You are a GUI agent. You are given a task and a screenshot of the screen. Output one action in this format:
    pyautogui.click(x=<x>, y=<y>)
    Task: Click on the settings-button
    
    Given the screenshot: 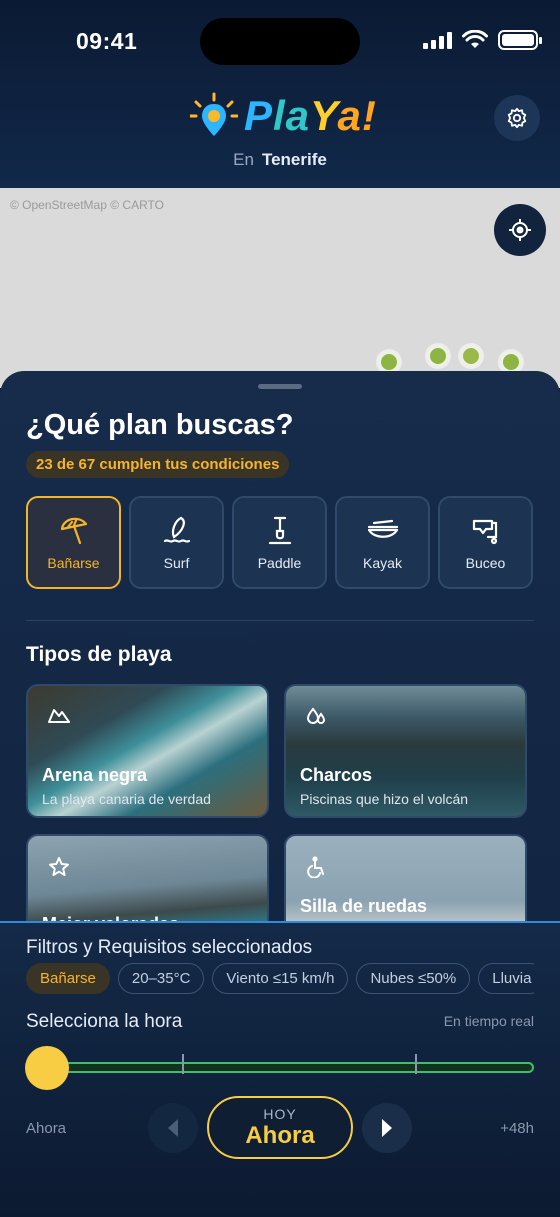 What is the action you would take?
    pyautogui.click(x=517, y=118)
    